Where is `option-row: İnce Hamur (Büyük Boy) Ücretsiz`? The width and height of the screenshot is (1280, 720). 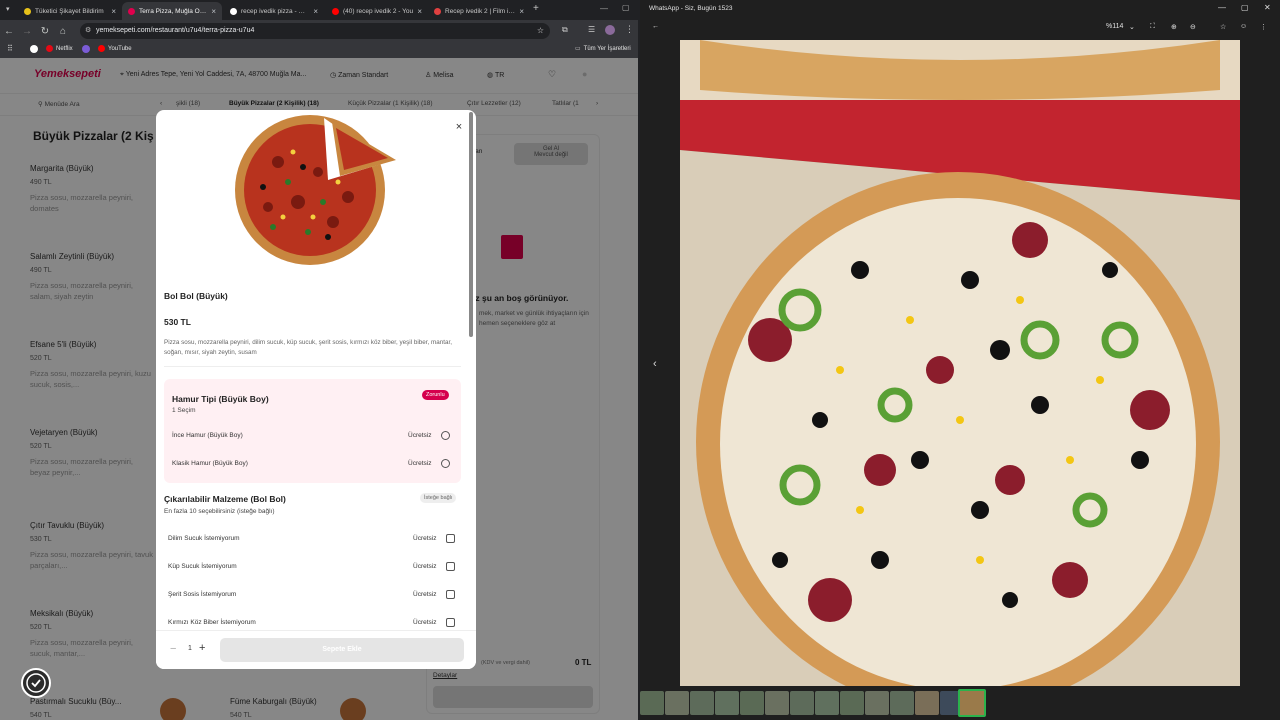
option-row: İnce Hamur (Büyük Boy) Ücretsiz is located at coordinates (312, 433).